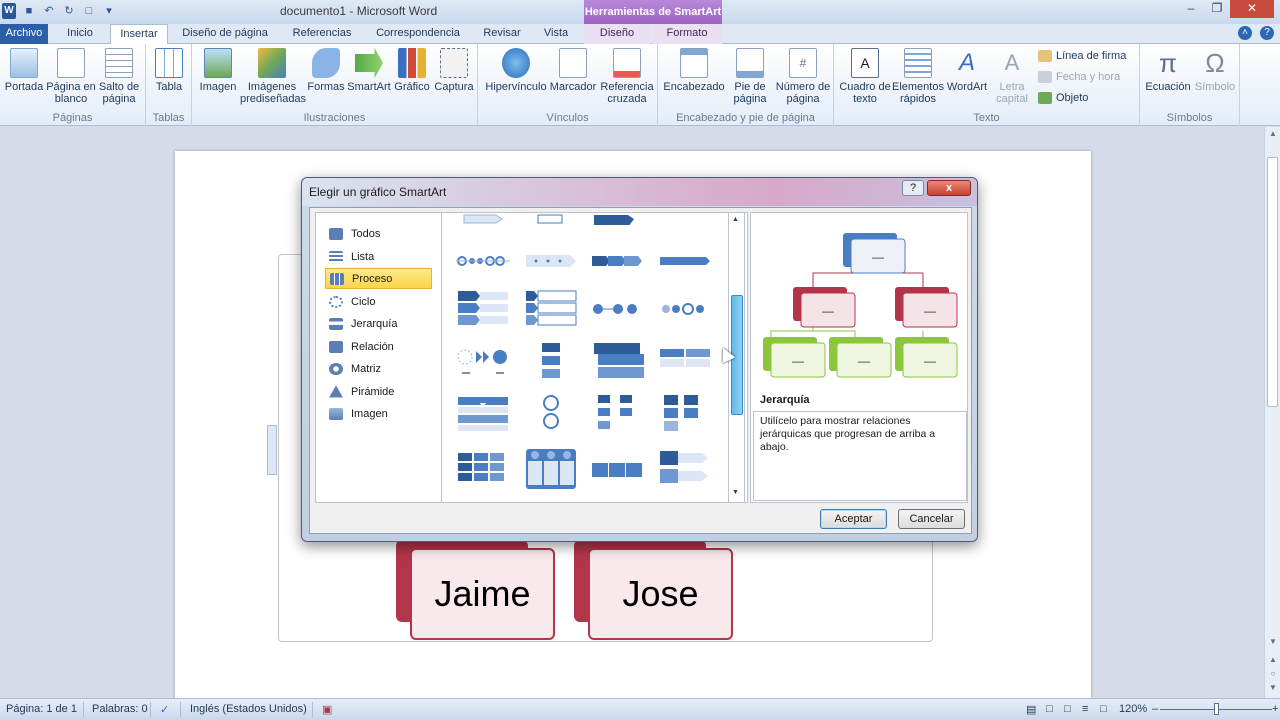 Image resolution: width=1280 pixels, height=720 pixels. What do you see at coordinates (735, 219) in the screenshot?
I see `gallery-scroll-up-icon: ▲` at bounding box center [735, 219].